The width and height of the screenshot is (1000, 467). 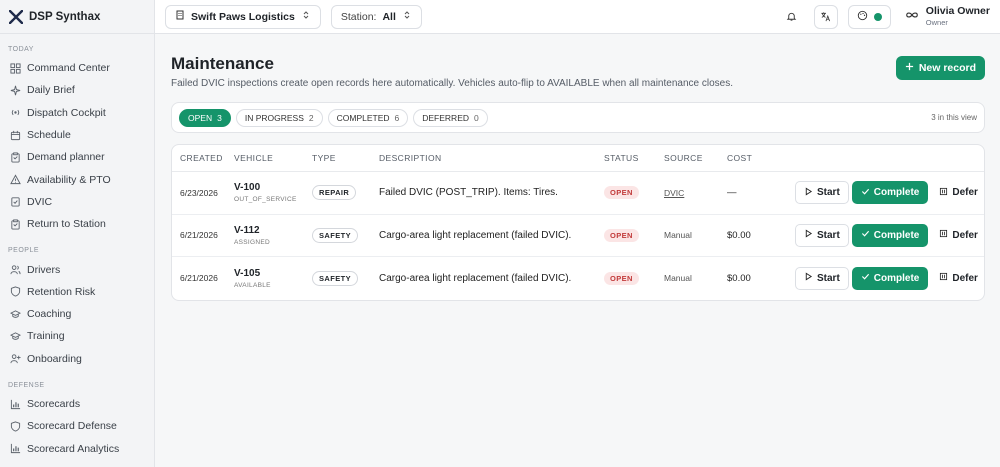 I want to click on sidebar-item-label: Command Center, so click(x=68, y=68).